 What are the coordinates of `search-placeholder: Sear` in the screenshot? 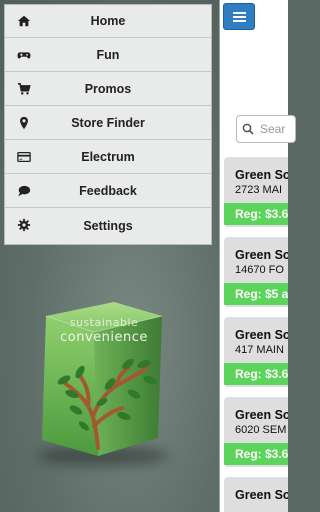 It's located at (273, 129).